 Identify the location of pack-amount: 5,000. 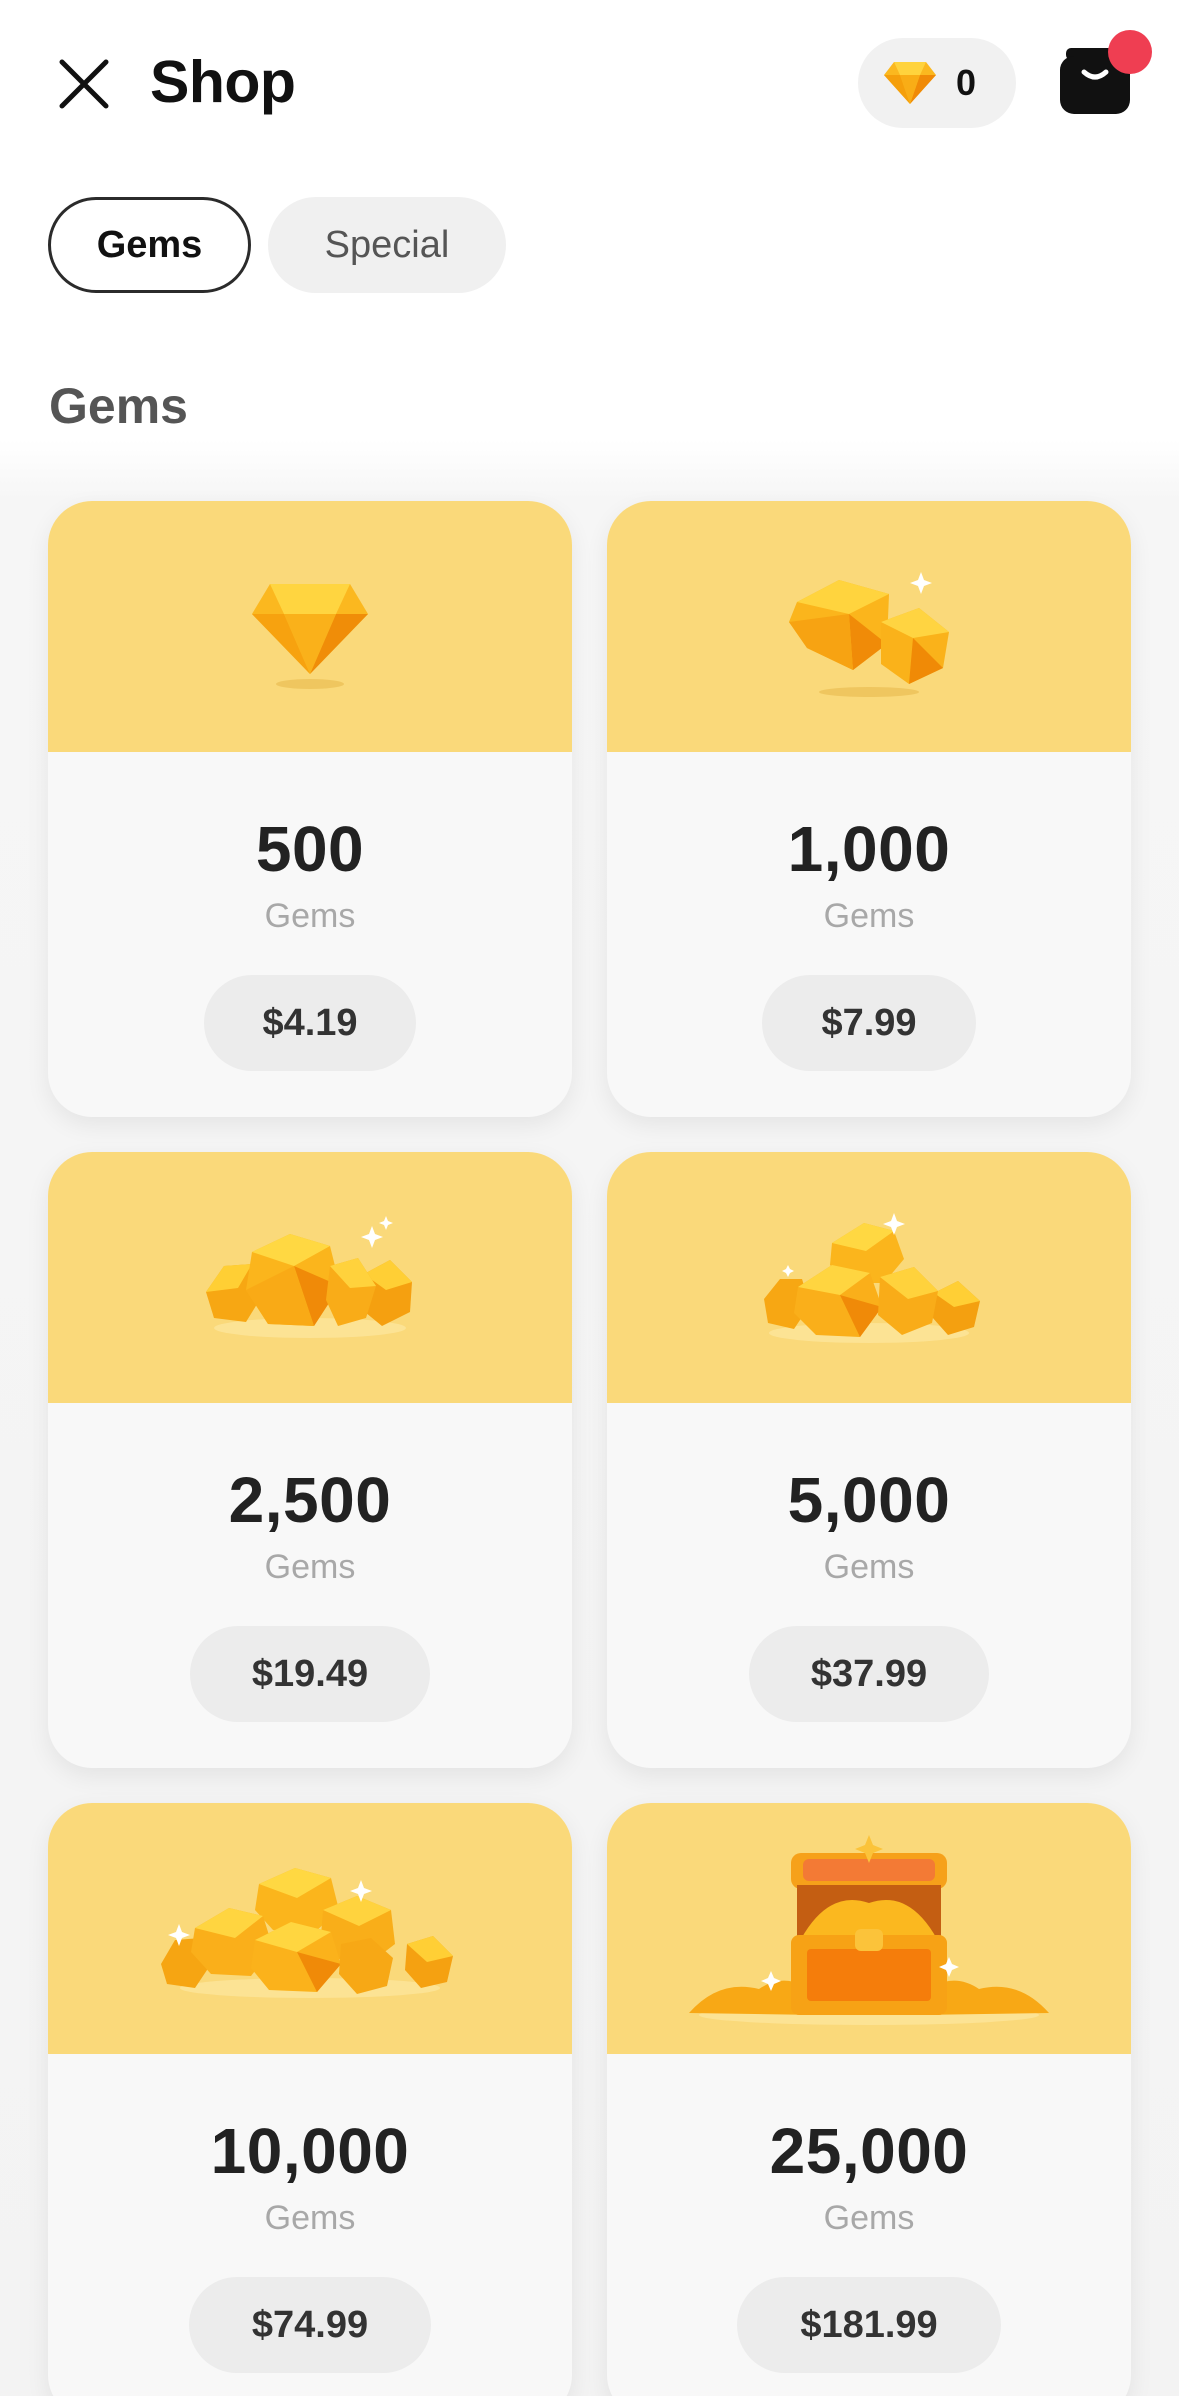
(869, 1500).